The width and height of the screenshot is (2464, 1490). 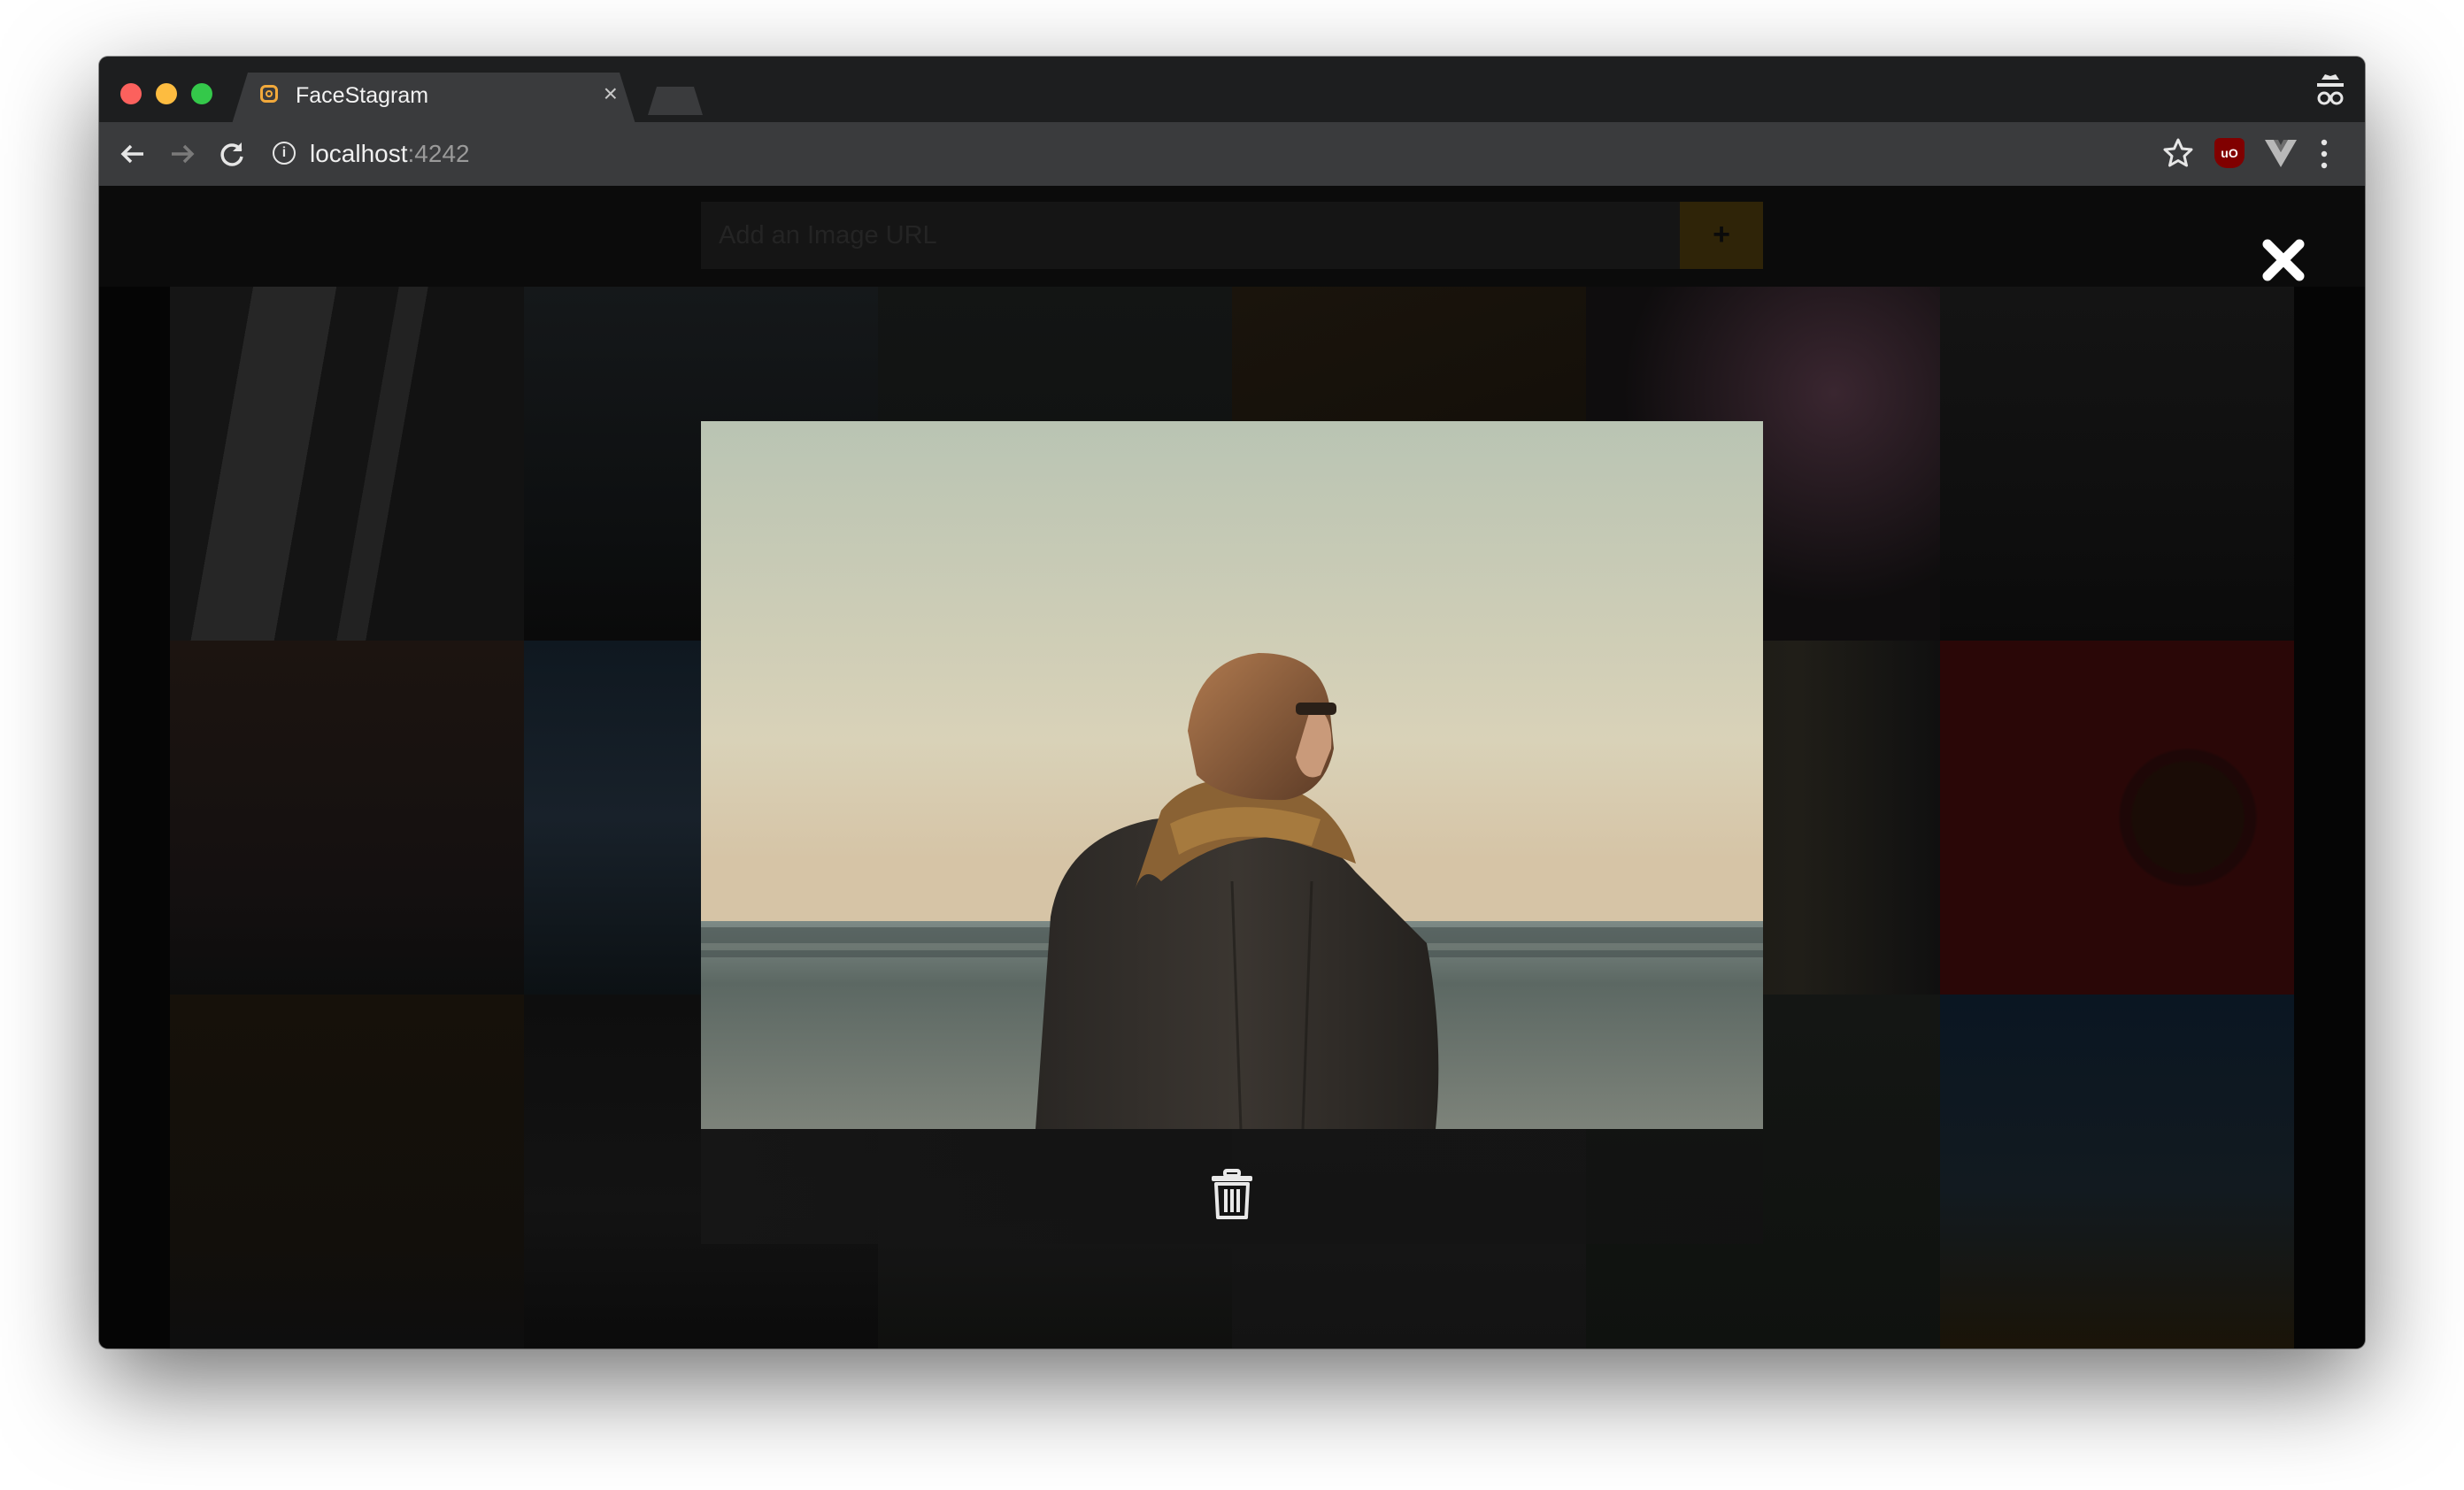 I want to click on forward-icon, so click(x=182, y=154).